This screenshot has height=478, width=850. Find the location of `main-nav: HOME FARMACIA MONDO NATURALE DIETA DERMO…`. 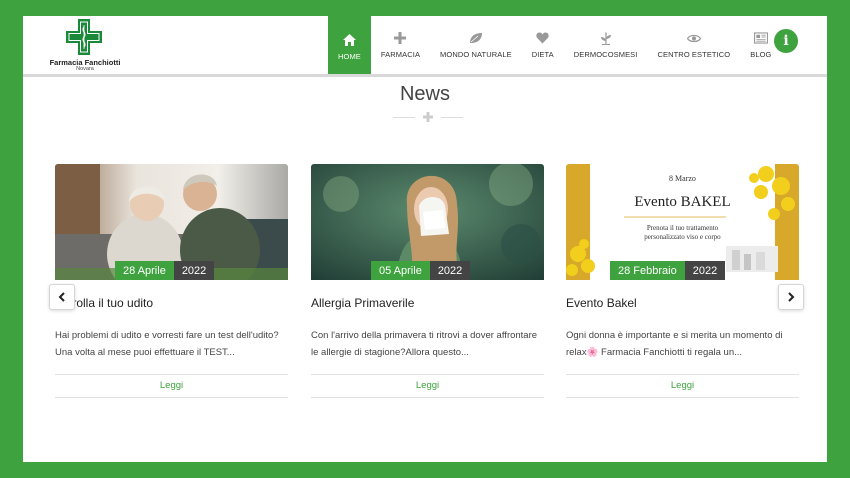

main-nav: HOME FARMACIA MONDO NATURALE DIETA DERMO… is located at coordinates (555, 46).